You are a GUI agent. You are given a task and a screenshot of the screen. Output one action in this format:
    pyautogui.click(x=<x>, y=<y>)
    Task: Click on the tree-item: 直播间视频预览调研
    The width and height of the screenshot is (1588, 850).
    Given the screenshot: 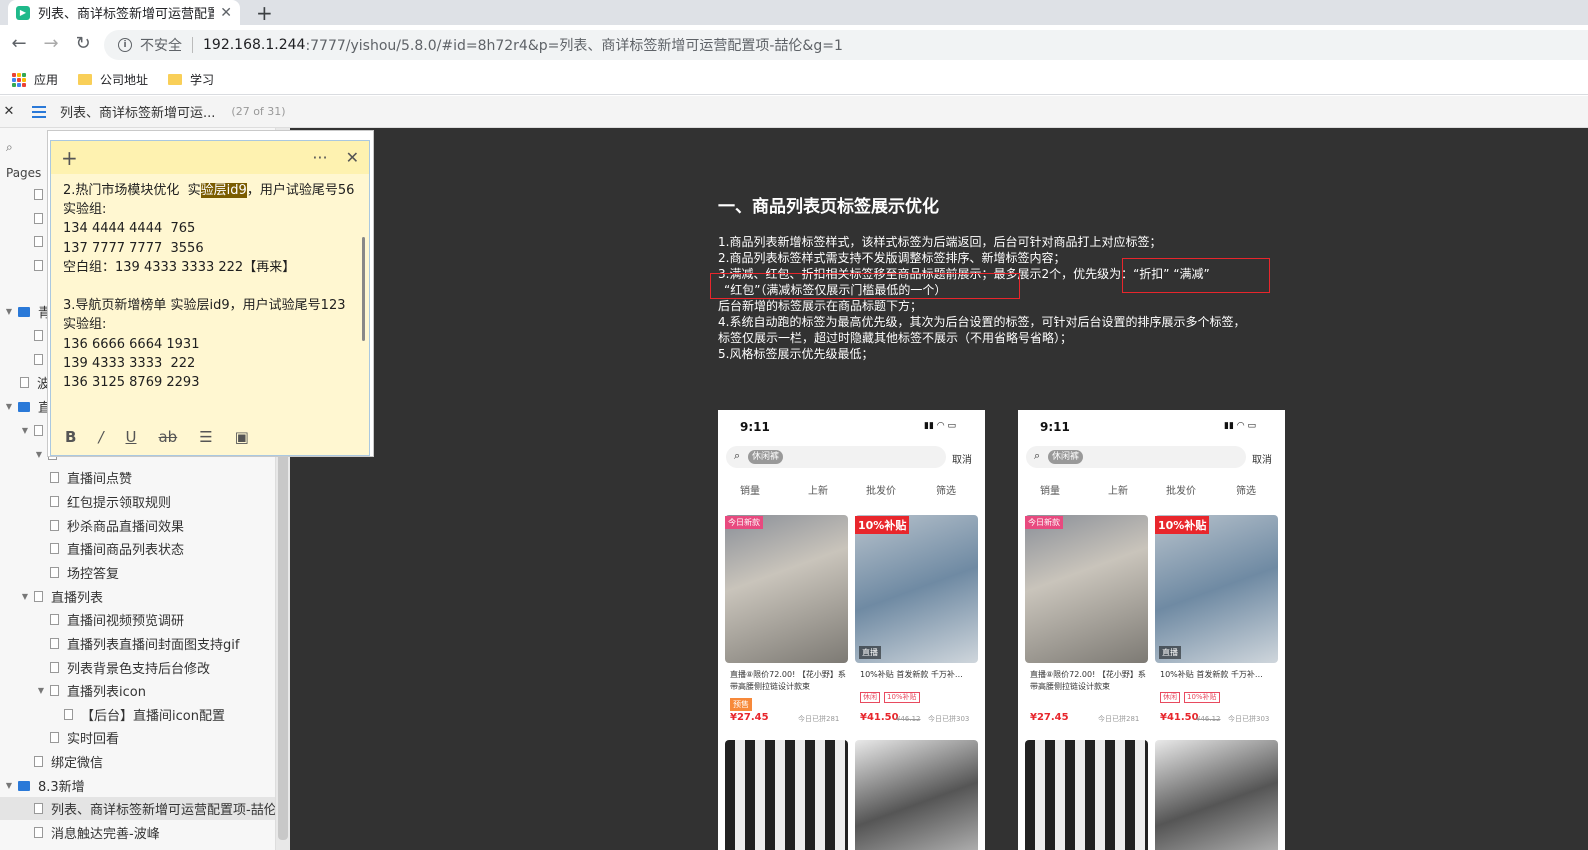 What is the action you would take?
    pyautogui.click(x=137, y=619)
    